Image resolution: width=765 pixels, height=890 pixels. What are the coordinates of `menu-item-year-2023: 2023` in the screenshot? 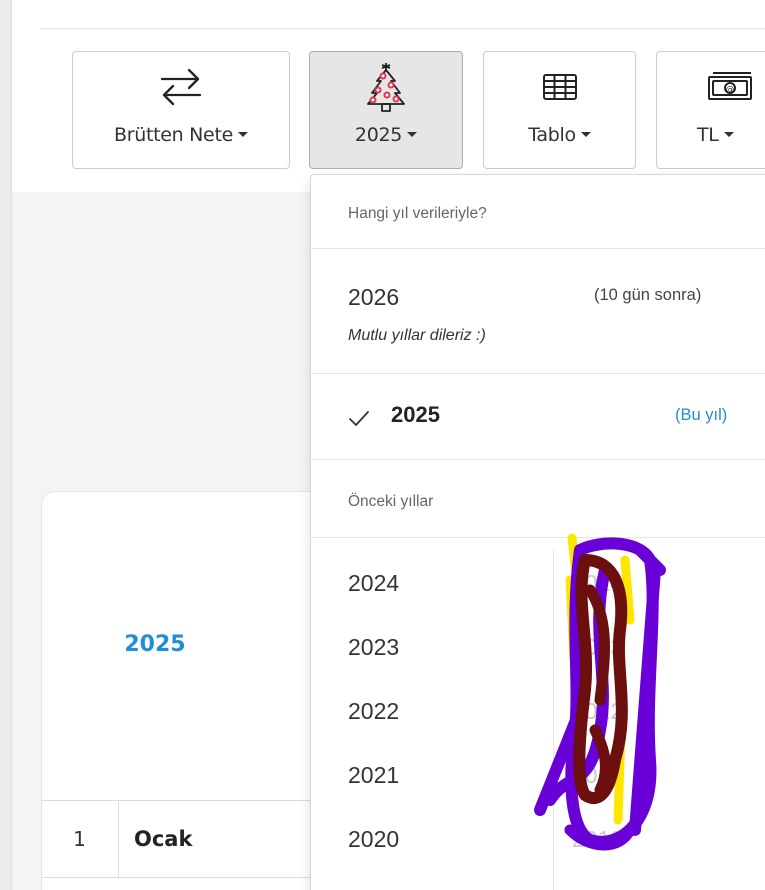 It's located at (373, 647).